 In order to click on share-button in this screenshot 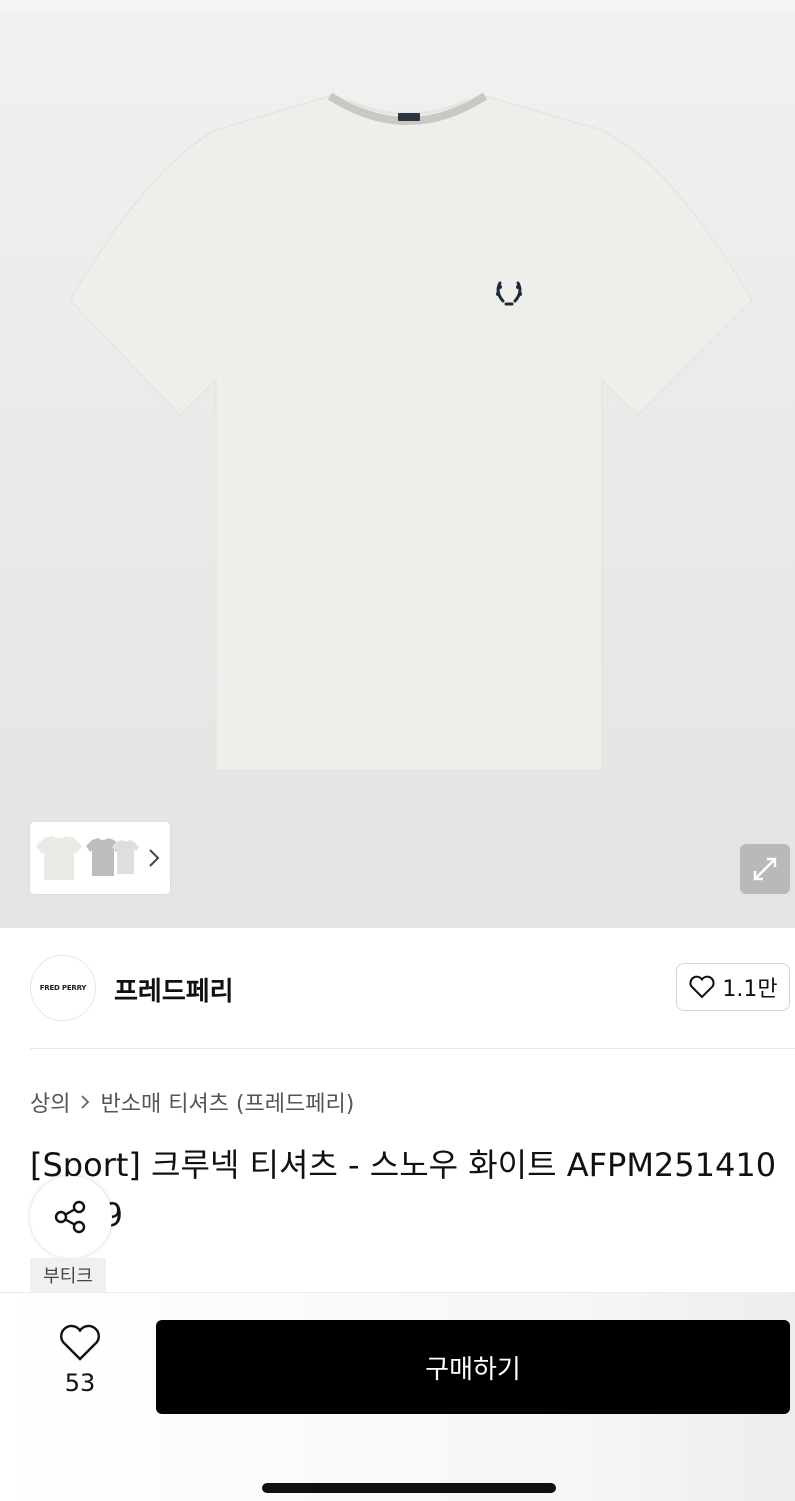, I will do `click(71, 1217)`.